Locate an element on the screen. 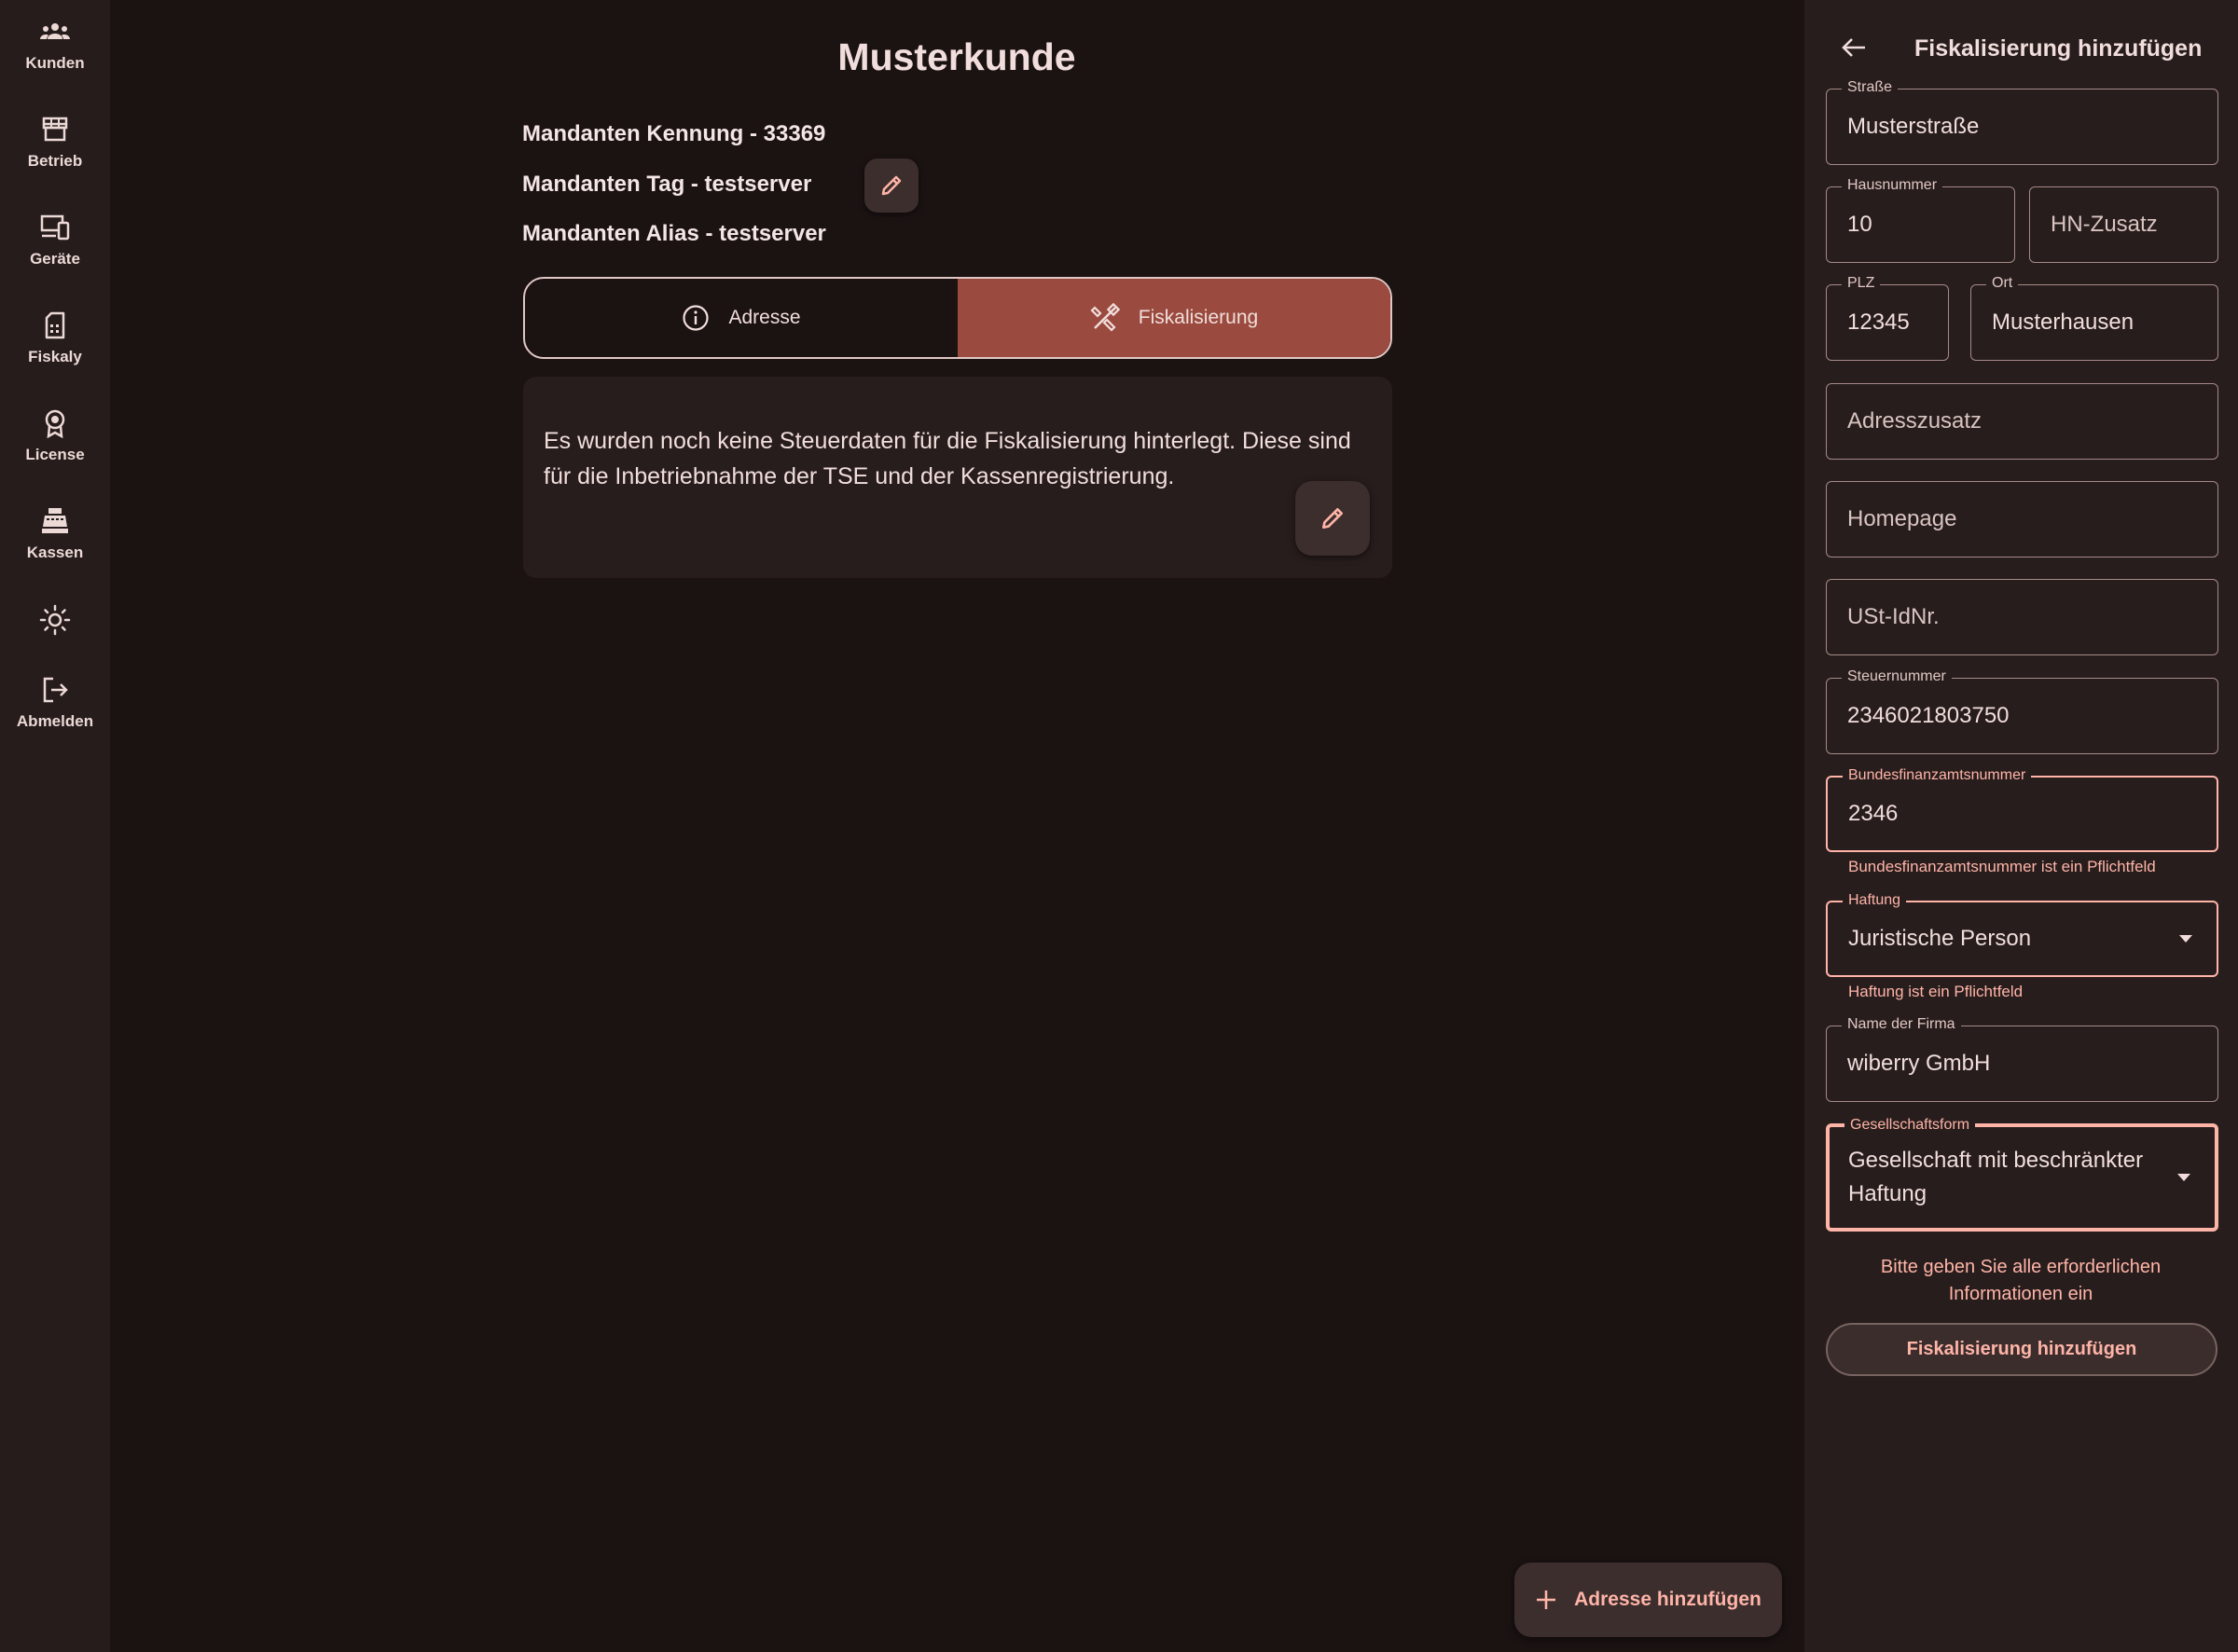 This screenshot has height=1652, width=2238. field-placeholder: USt-IdNr. is located at coordinates (1893, 616).